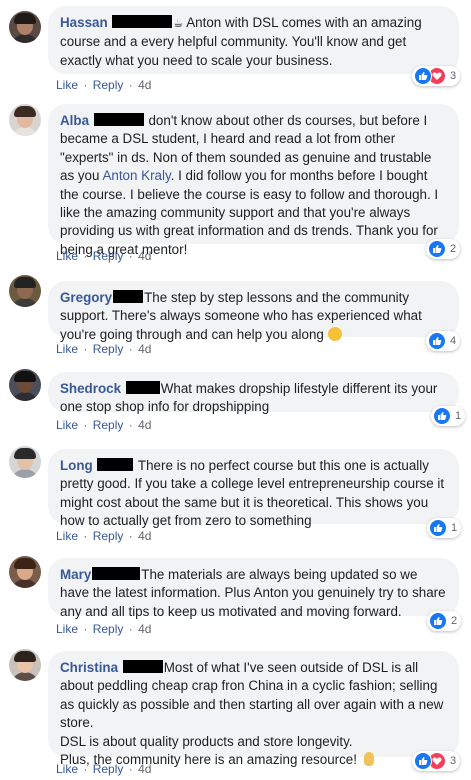 This screenshot has width=471, height=780. Describe the element at coordinates (25, 572) in the screenshot. I see `avatar-mary` at that location.